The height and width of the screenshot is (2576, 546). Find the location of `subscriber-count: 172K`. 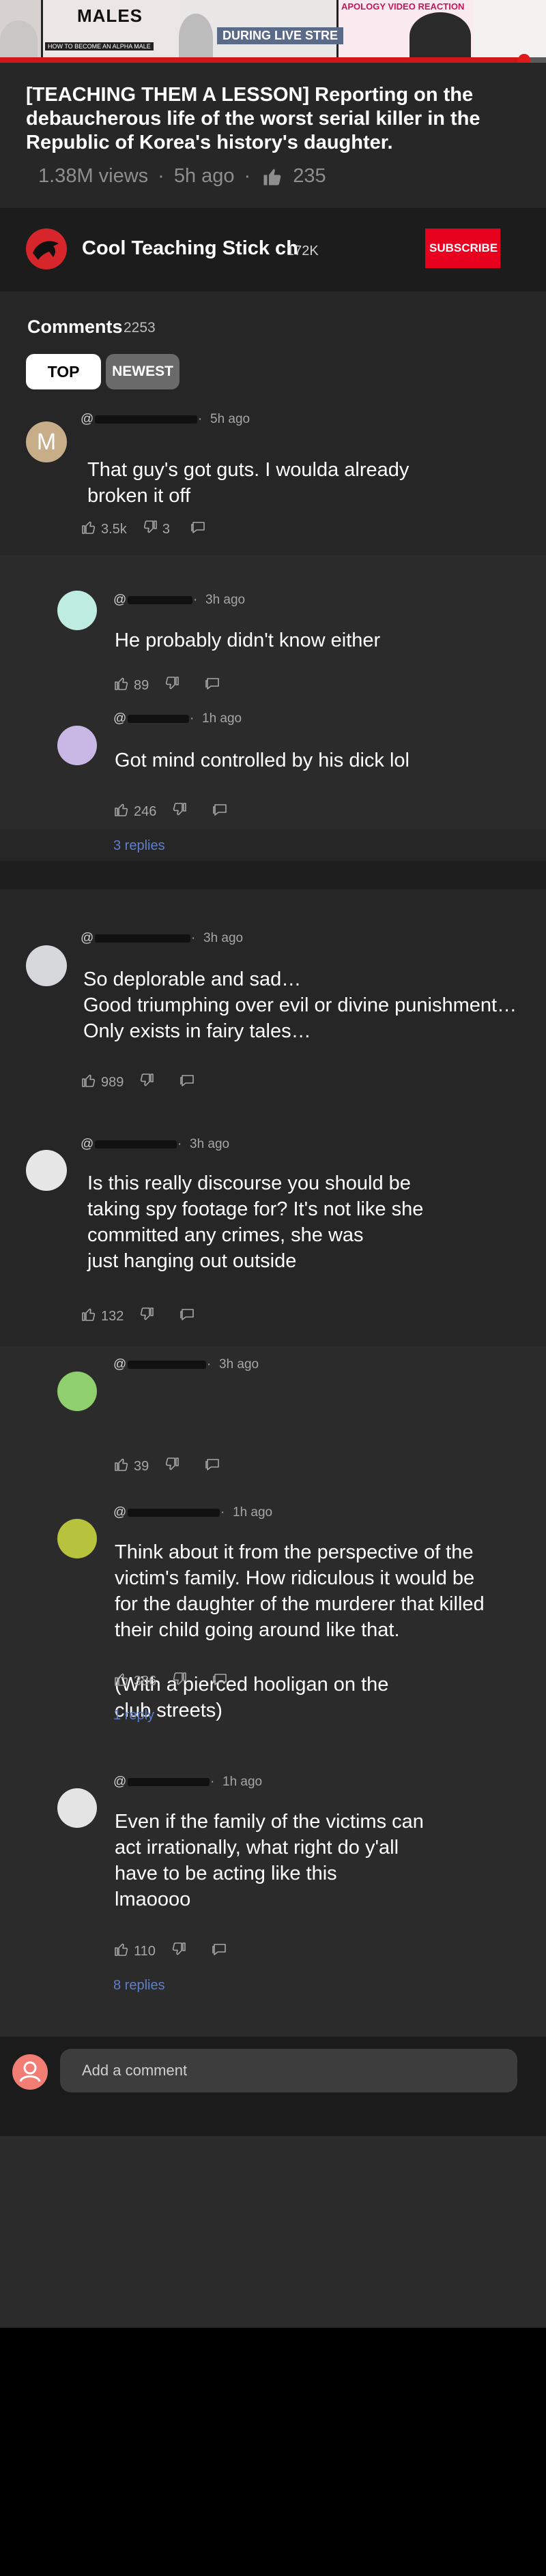

subscriber-count: 172K is located at coordinates (303, 250).